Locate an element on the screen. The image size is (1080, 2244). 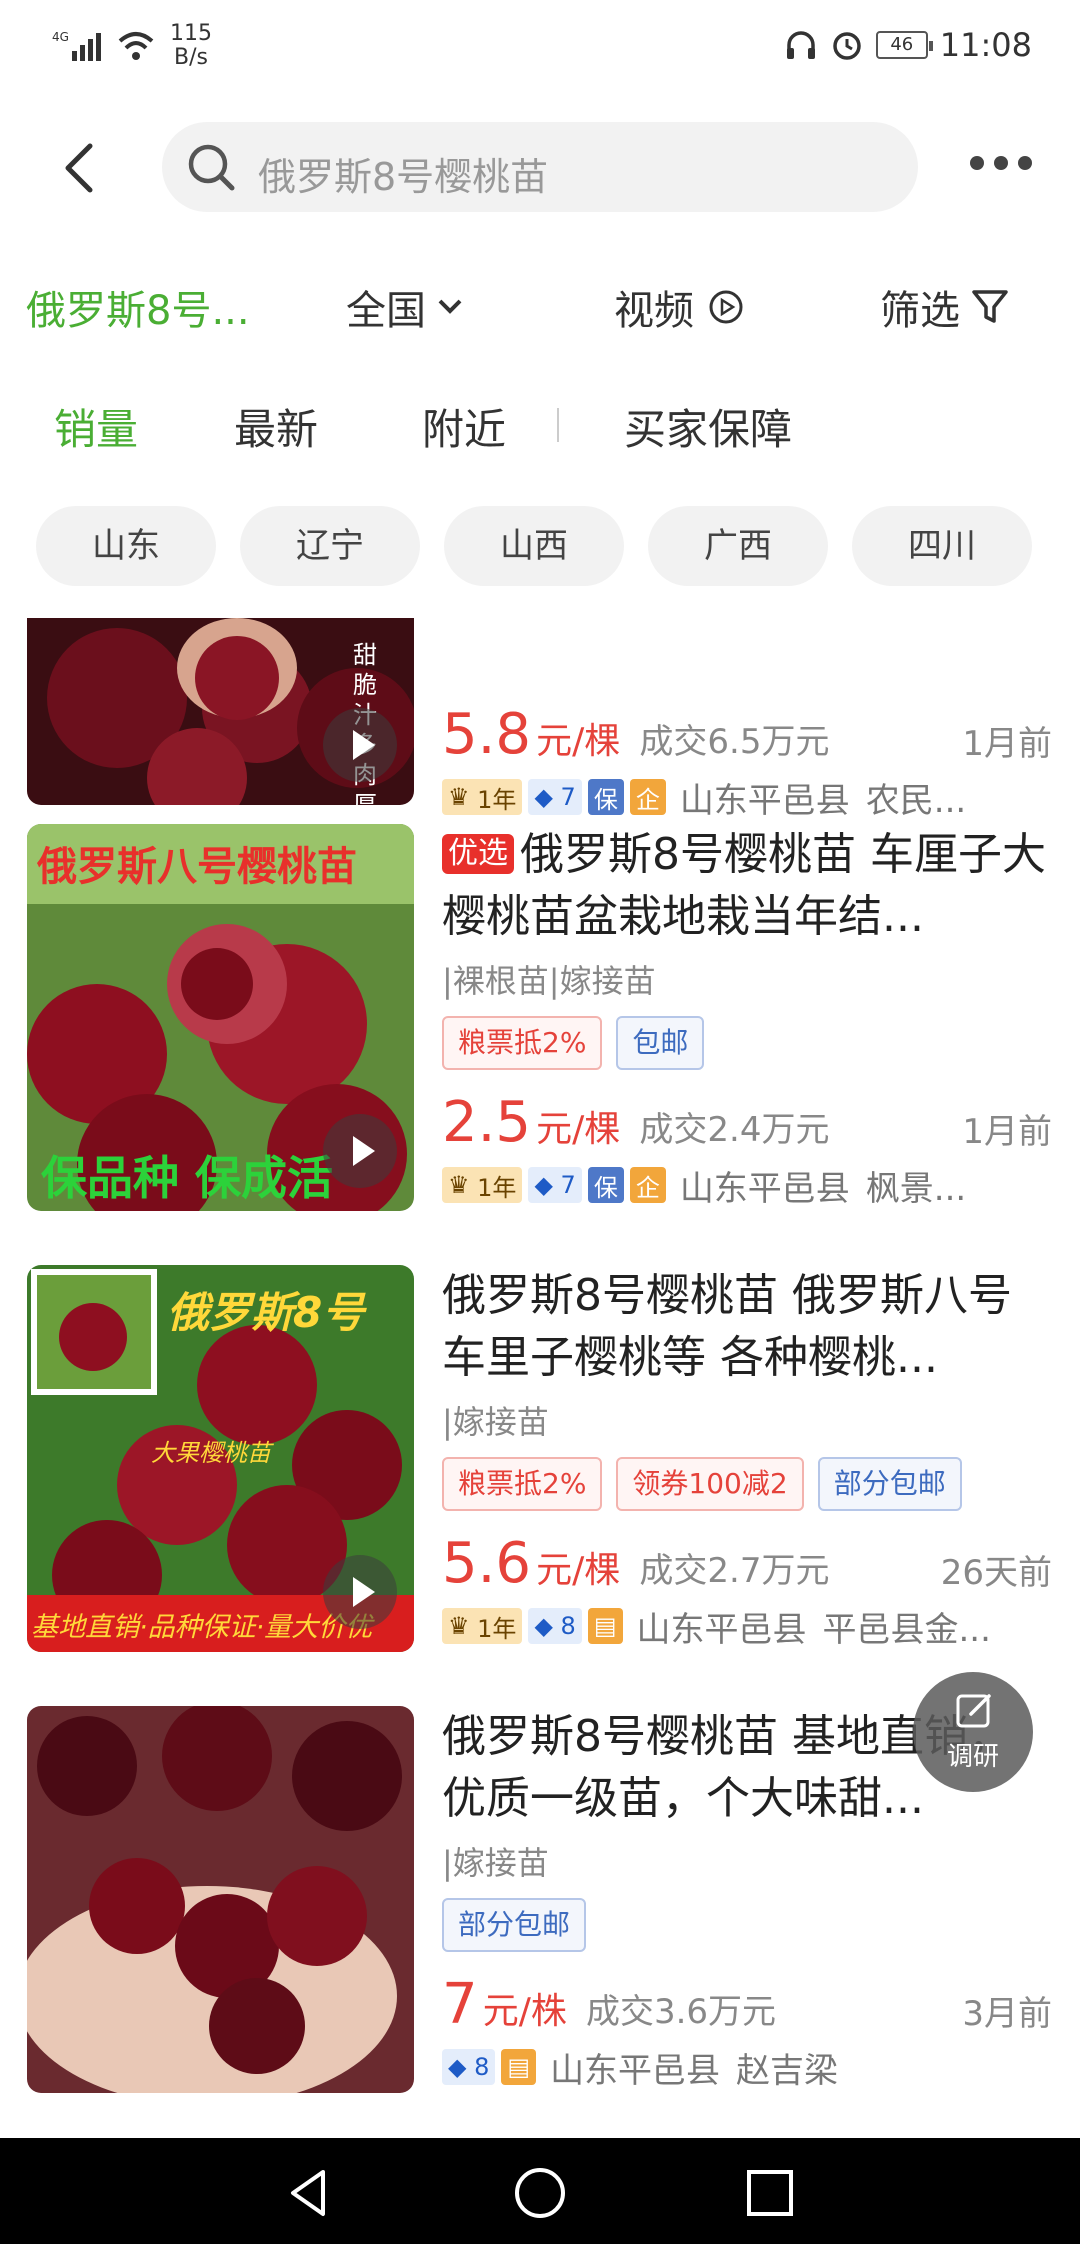
product-spec: |裸根苗|嫁接苗 is located at coordinates (549, 981).